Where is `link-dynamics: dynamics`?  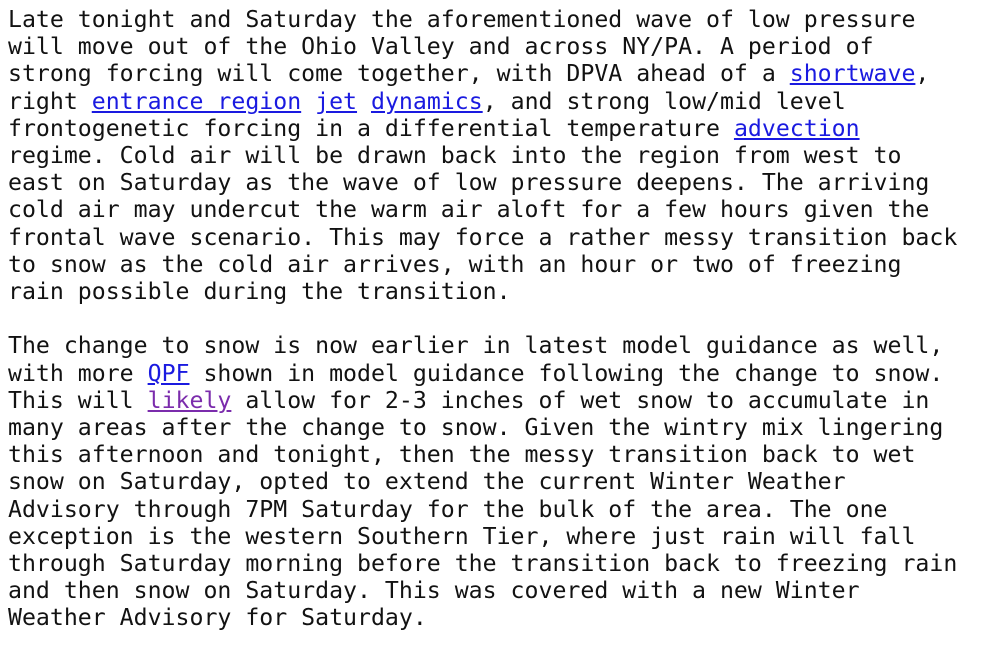
link-dynamics: dynamics is located at coordinates (427, 101).